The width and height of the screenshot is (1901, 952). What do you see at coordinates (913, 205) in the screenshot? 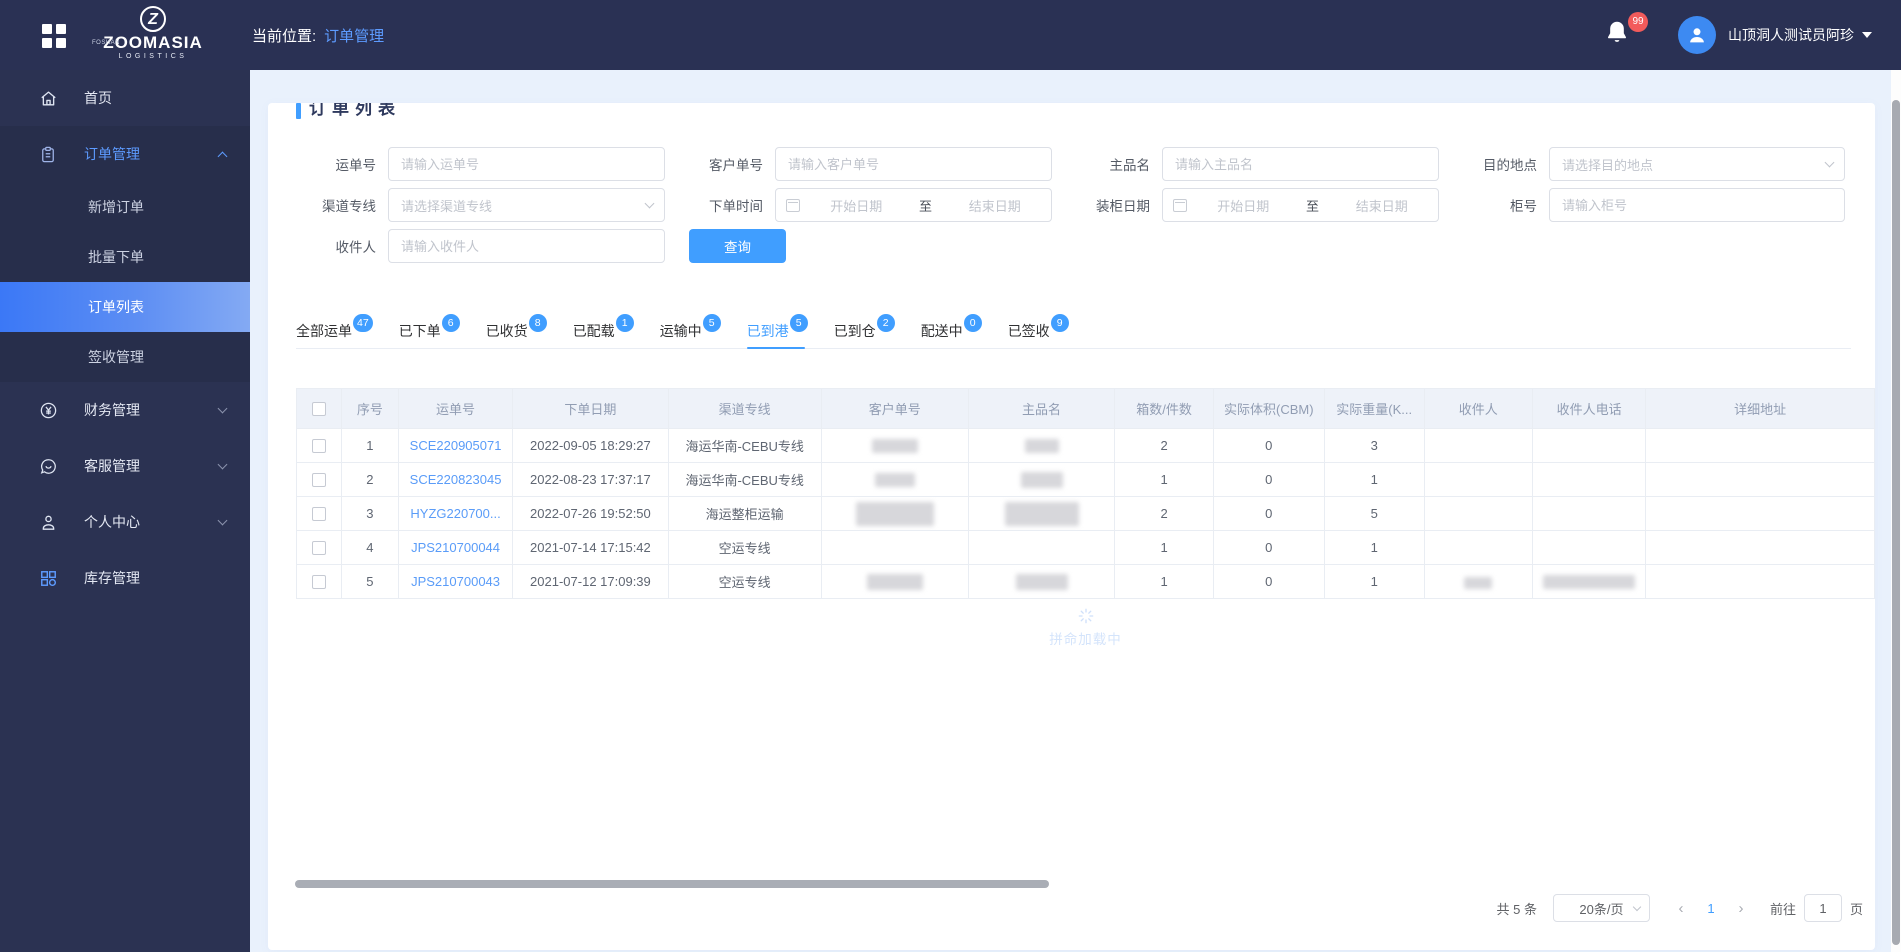
I see `filter-daterange-order-time: 开始日期 至 结束日期` at bounding box center [913, 205].